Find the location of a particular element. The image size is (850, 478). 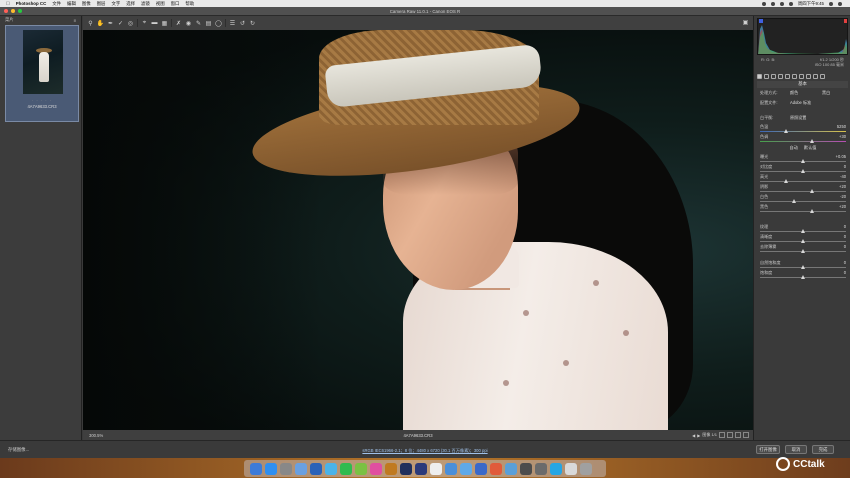

menu-layer: 图层 is located at coordinates (101, 4).